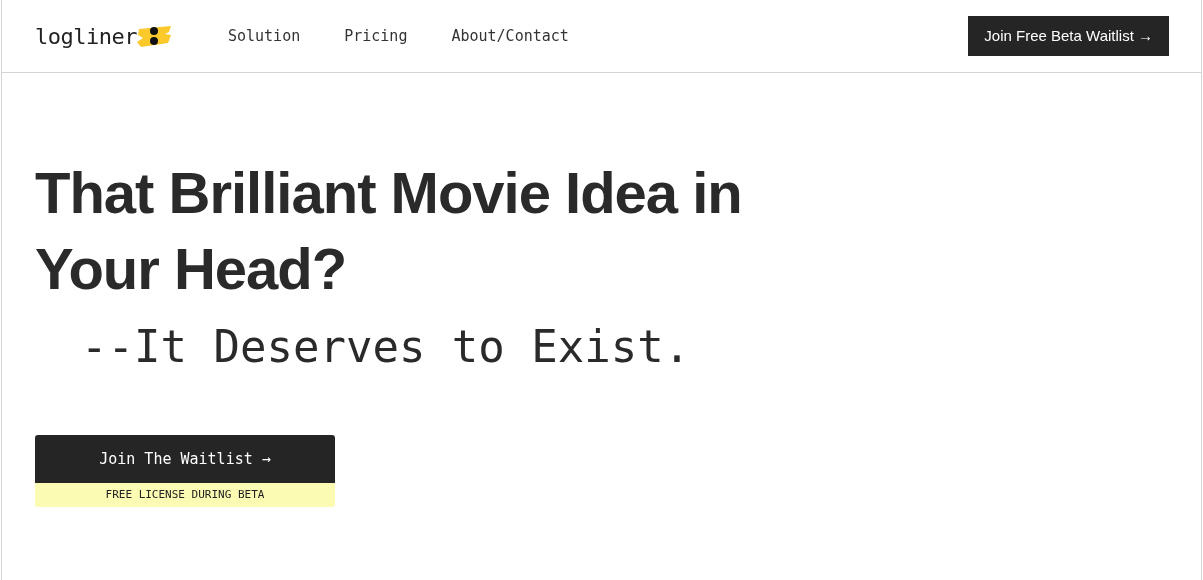  Describe the element at coordinates (510, 36) in the screenshot. I see `nav-link: About/Contact` at that location.